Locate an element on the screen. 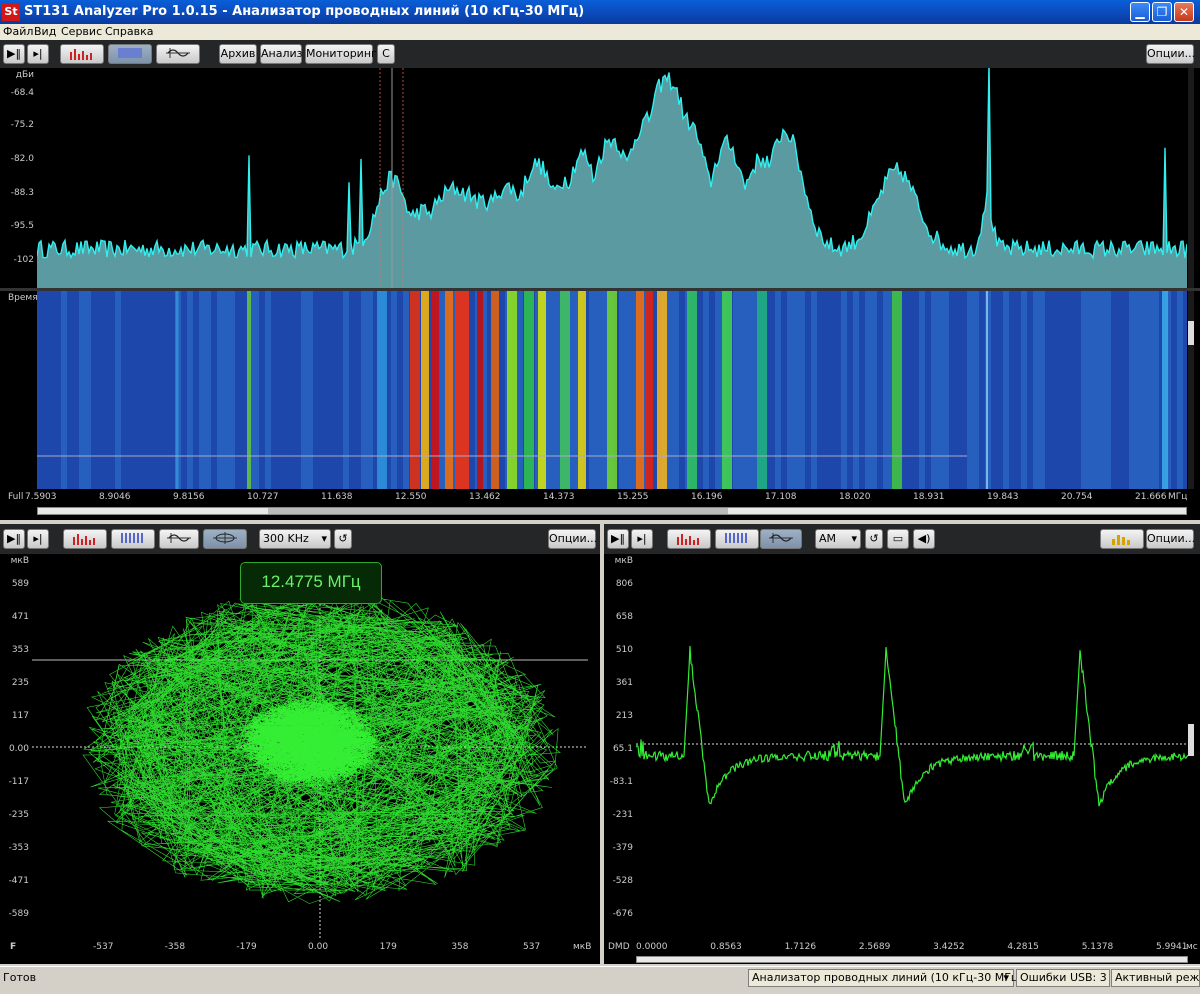 The image size is (1200, 994). menu-help: Справка is located at coordinates (129, 31).